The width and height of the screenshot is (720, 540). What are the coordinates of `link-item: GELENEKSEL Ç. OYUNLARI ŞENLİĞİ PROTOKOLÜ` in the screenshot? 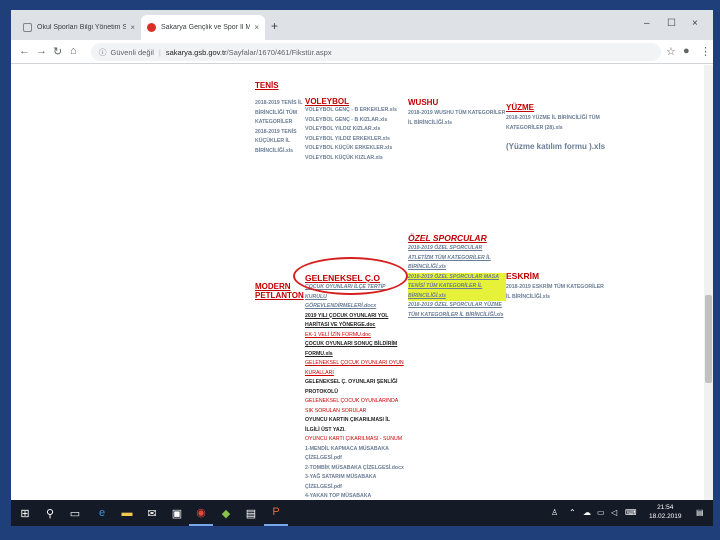 It's located at (355, 387).